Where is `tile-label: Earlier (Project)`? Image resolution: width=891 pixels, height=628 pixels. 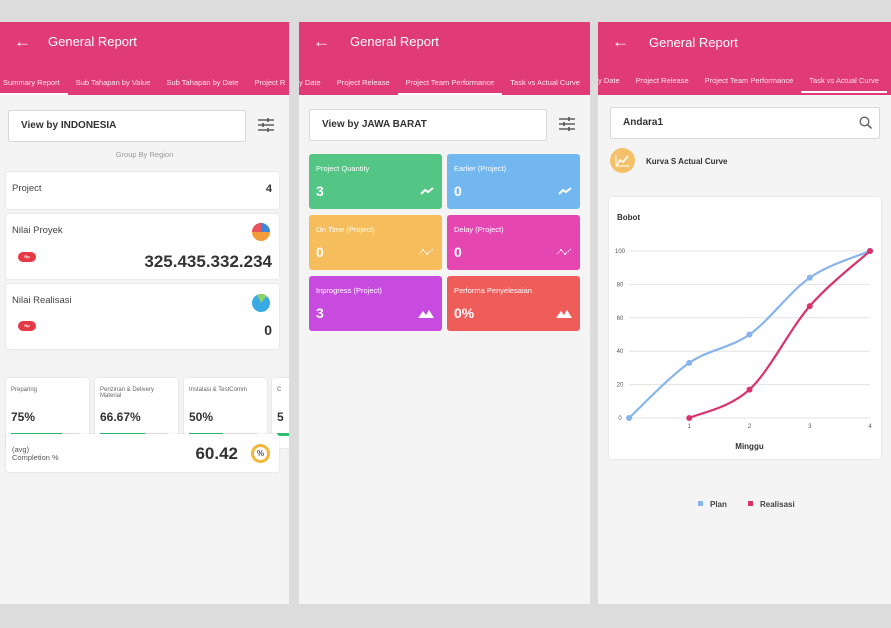 tile-label: Earlier (Project) is located at coordinates (480, 168).